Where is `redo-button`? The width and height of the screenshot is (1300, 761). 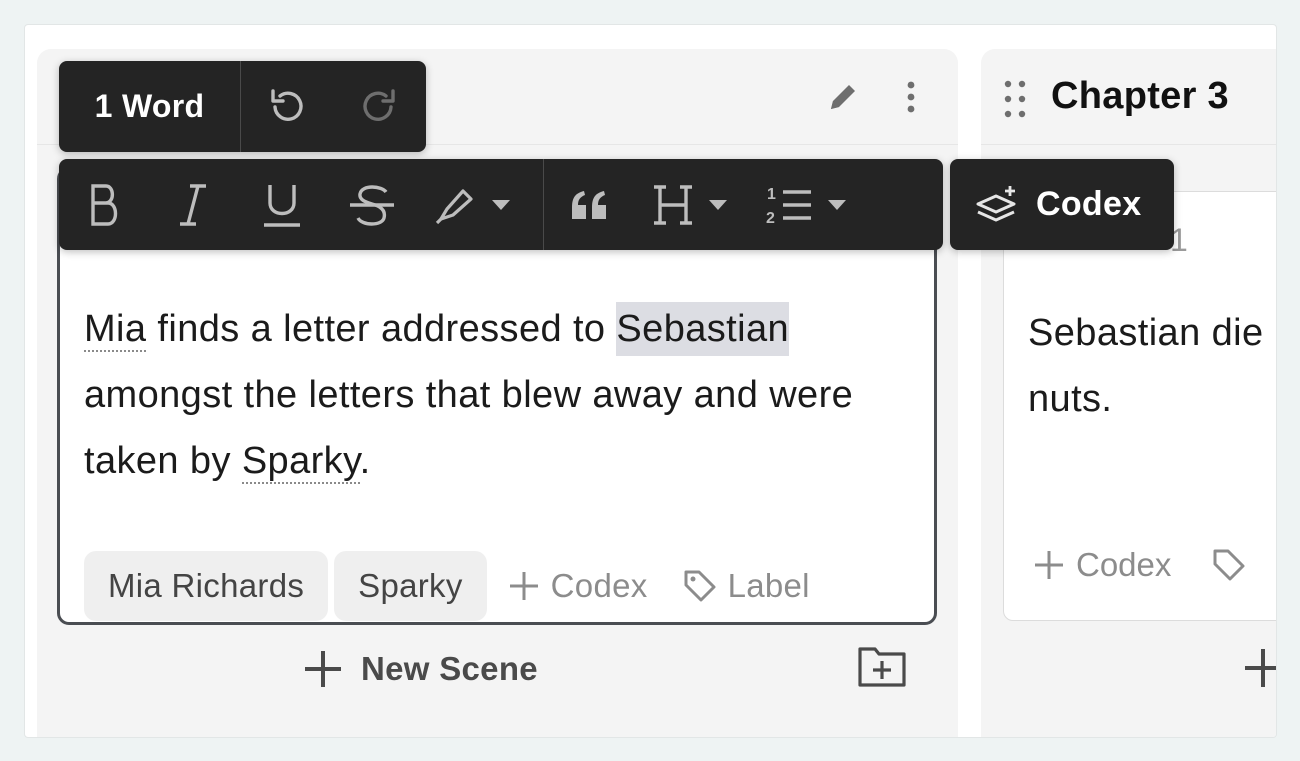 redo-button is located at coordinates (379, 106).